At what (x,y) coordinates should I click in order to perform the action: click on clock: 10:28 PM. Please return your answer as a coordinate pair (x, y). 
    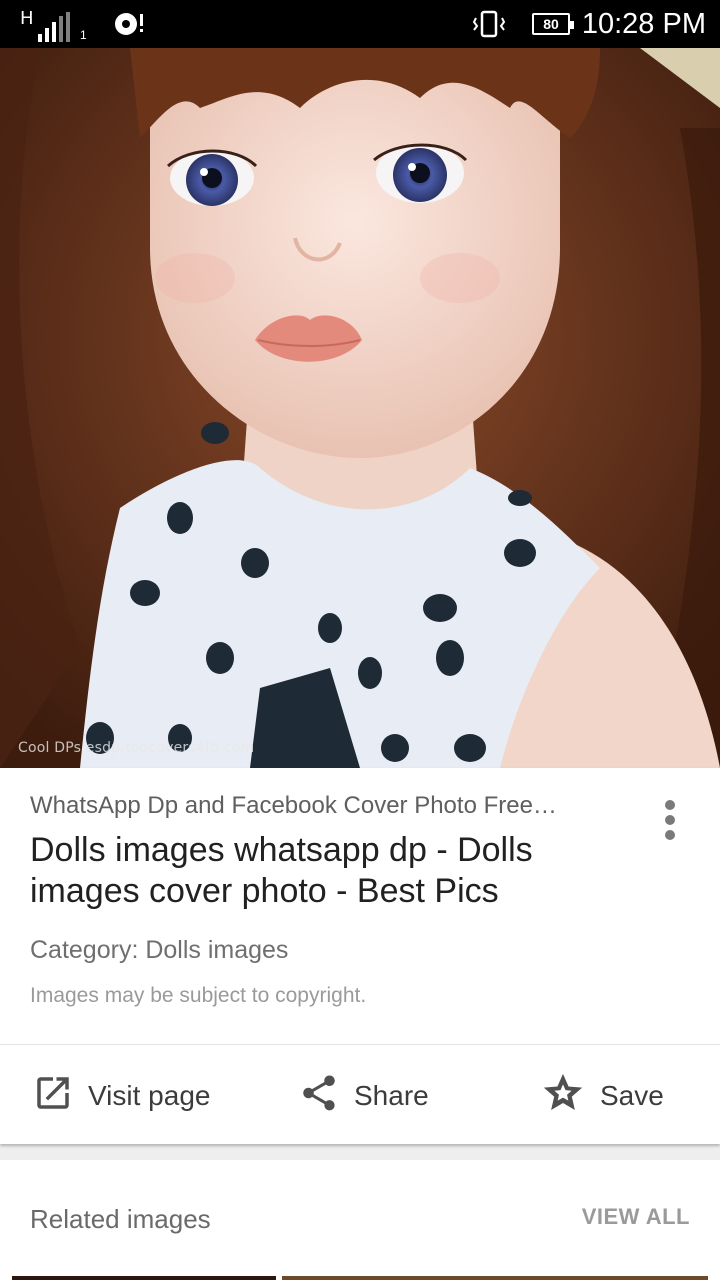
    Looking at the image, I should click on (643, 24).